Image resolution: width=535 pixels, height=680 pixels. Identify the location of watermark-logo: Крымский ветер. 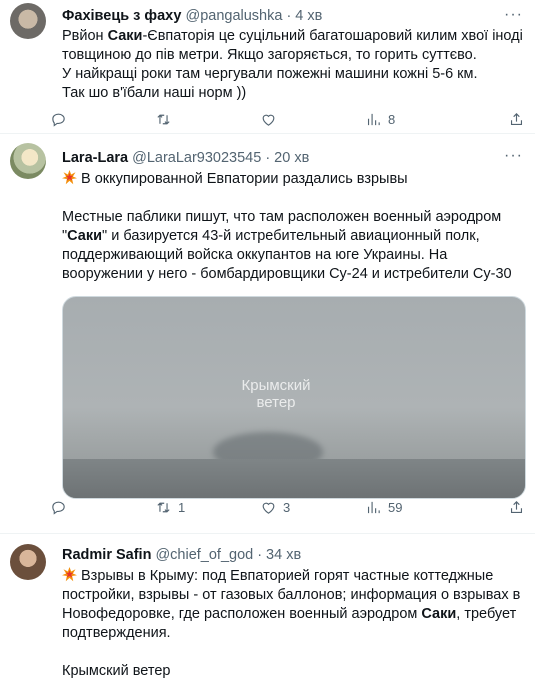
(276, 392).